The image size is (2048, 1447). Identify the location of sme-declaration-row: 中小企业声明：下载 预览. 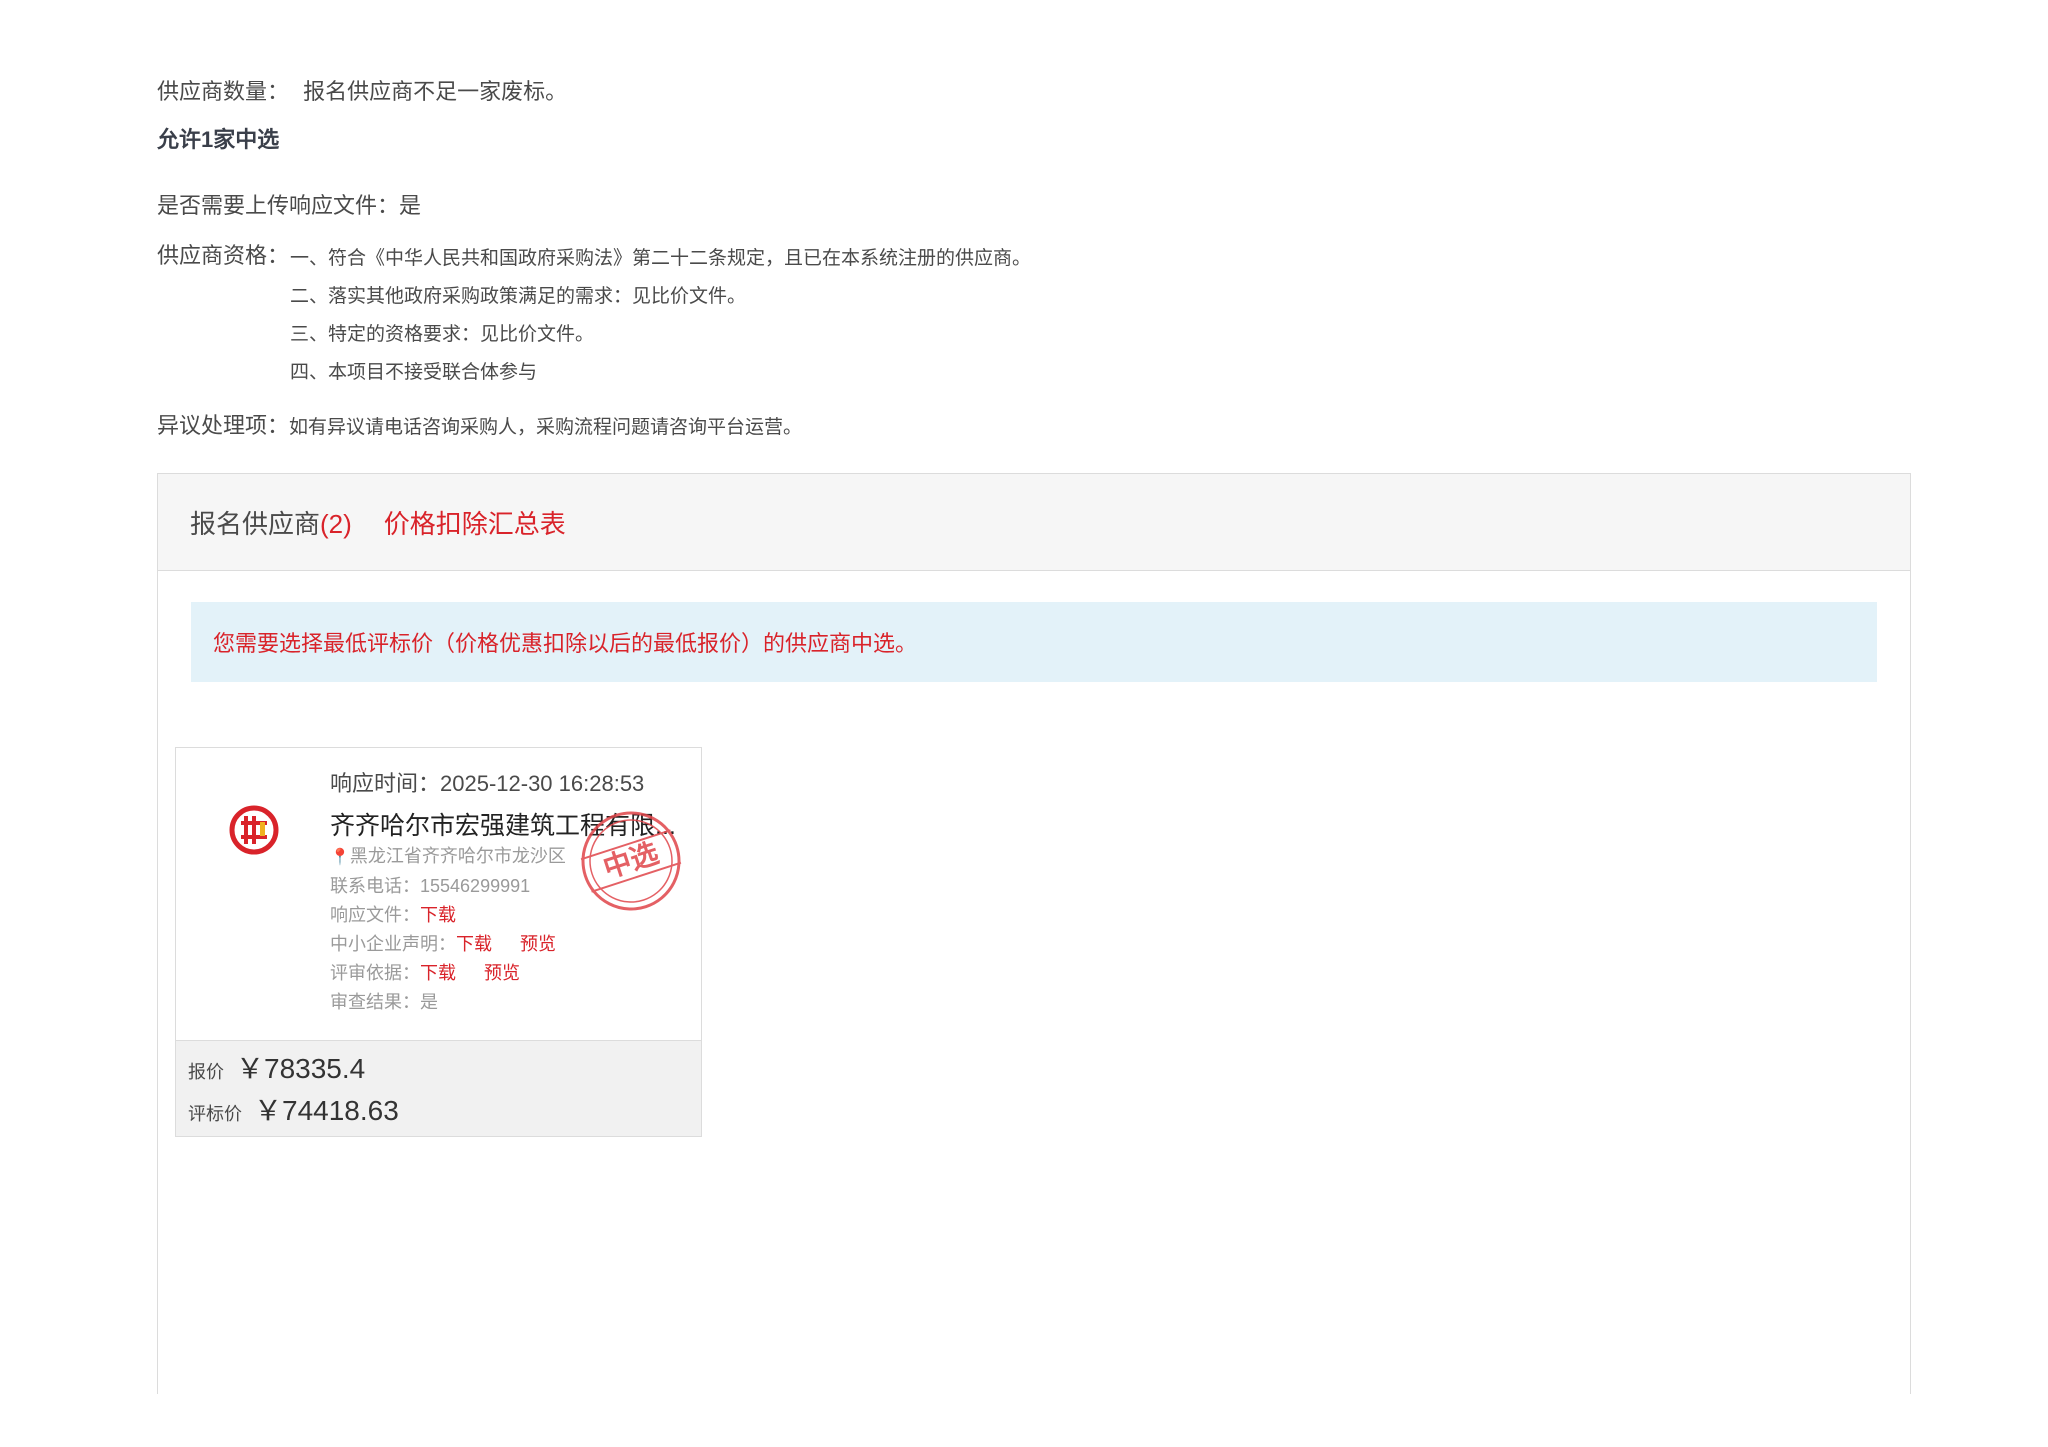
(510, 944).